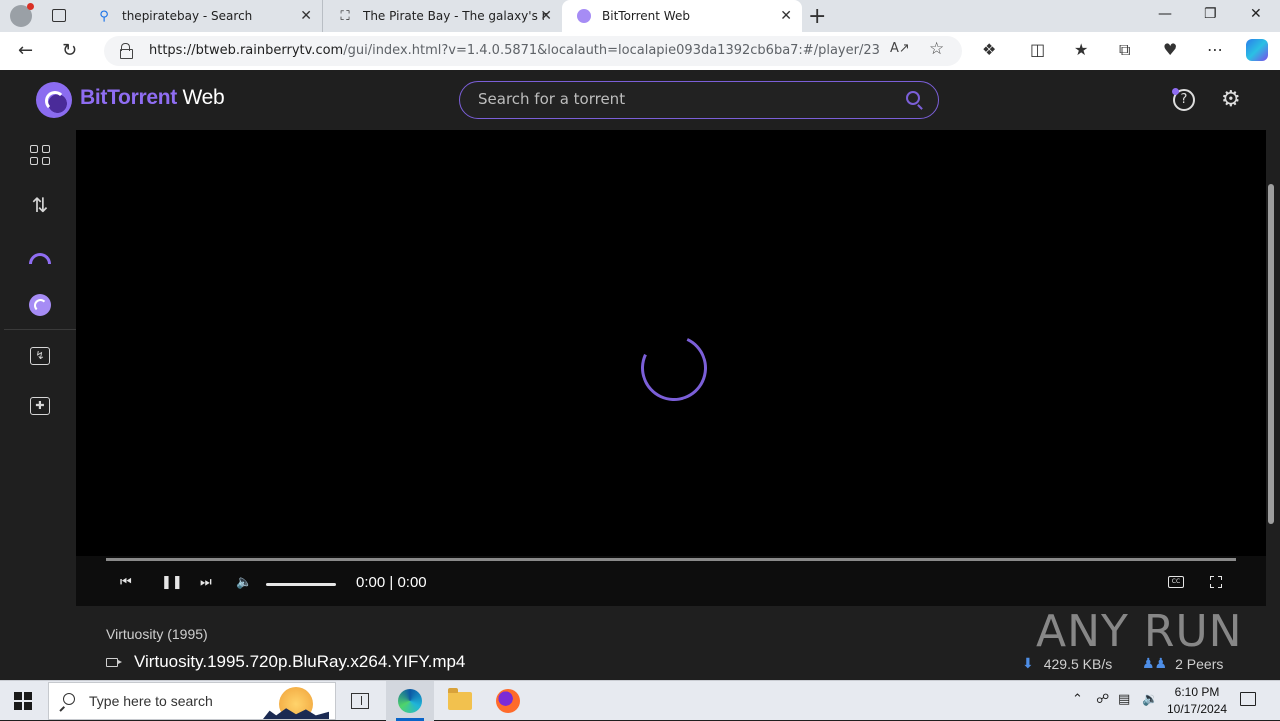  Describe the element at coordinates (1210, 14) in the screenshot. I see `restore-icon: ❐` at that location.